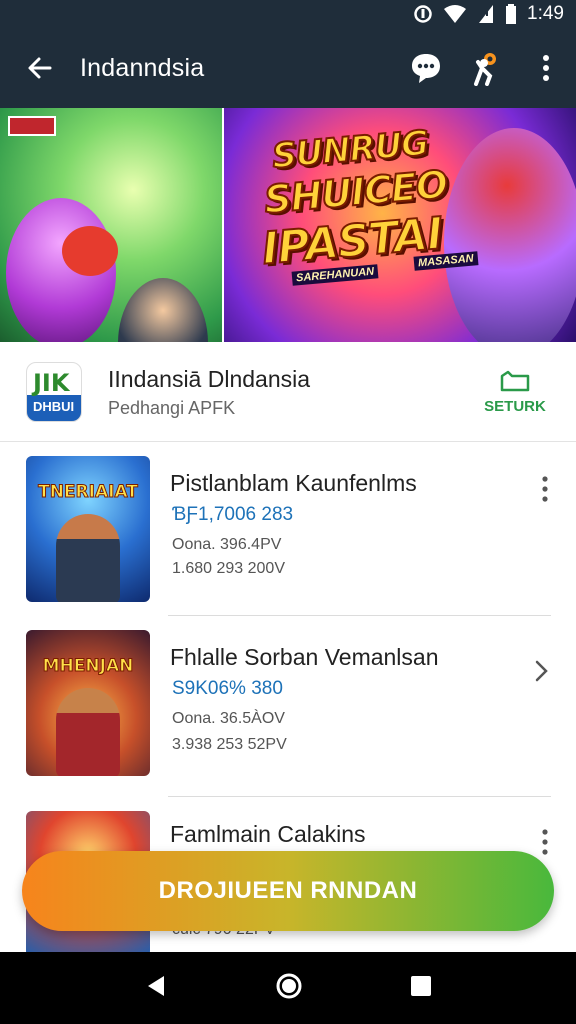 This screenshot has width=576, height=1024. What do you see at coordinates (304, 657) in the screenshot?
I see `item-title: Fhlalle Sorban Vemanlsan` at bounding box center [304, 657].